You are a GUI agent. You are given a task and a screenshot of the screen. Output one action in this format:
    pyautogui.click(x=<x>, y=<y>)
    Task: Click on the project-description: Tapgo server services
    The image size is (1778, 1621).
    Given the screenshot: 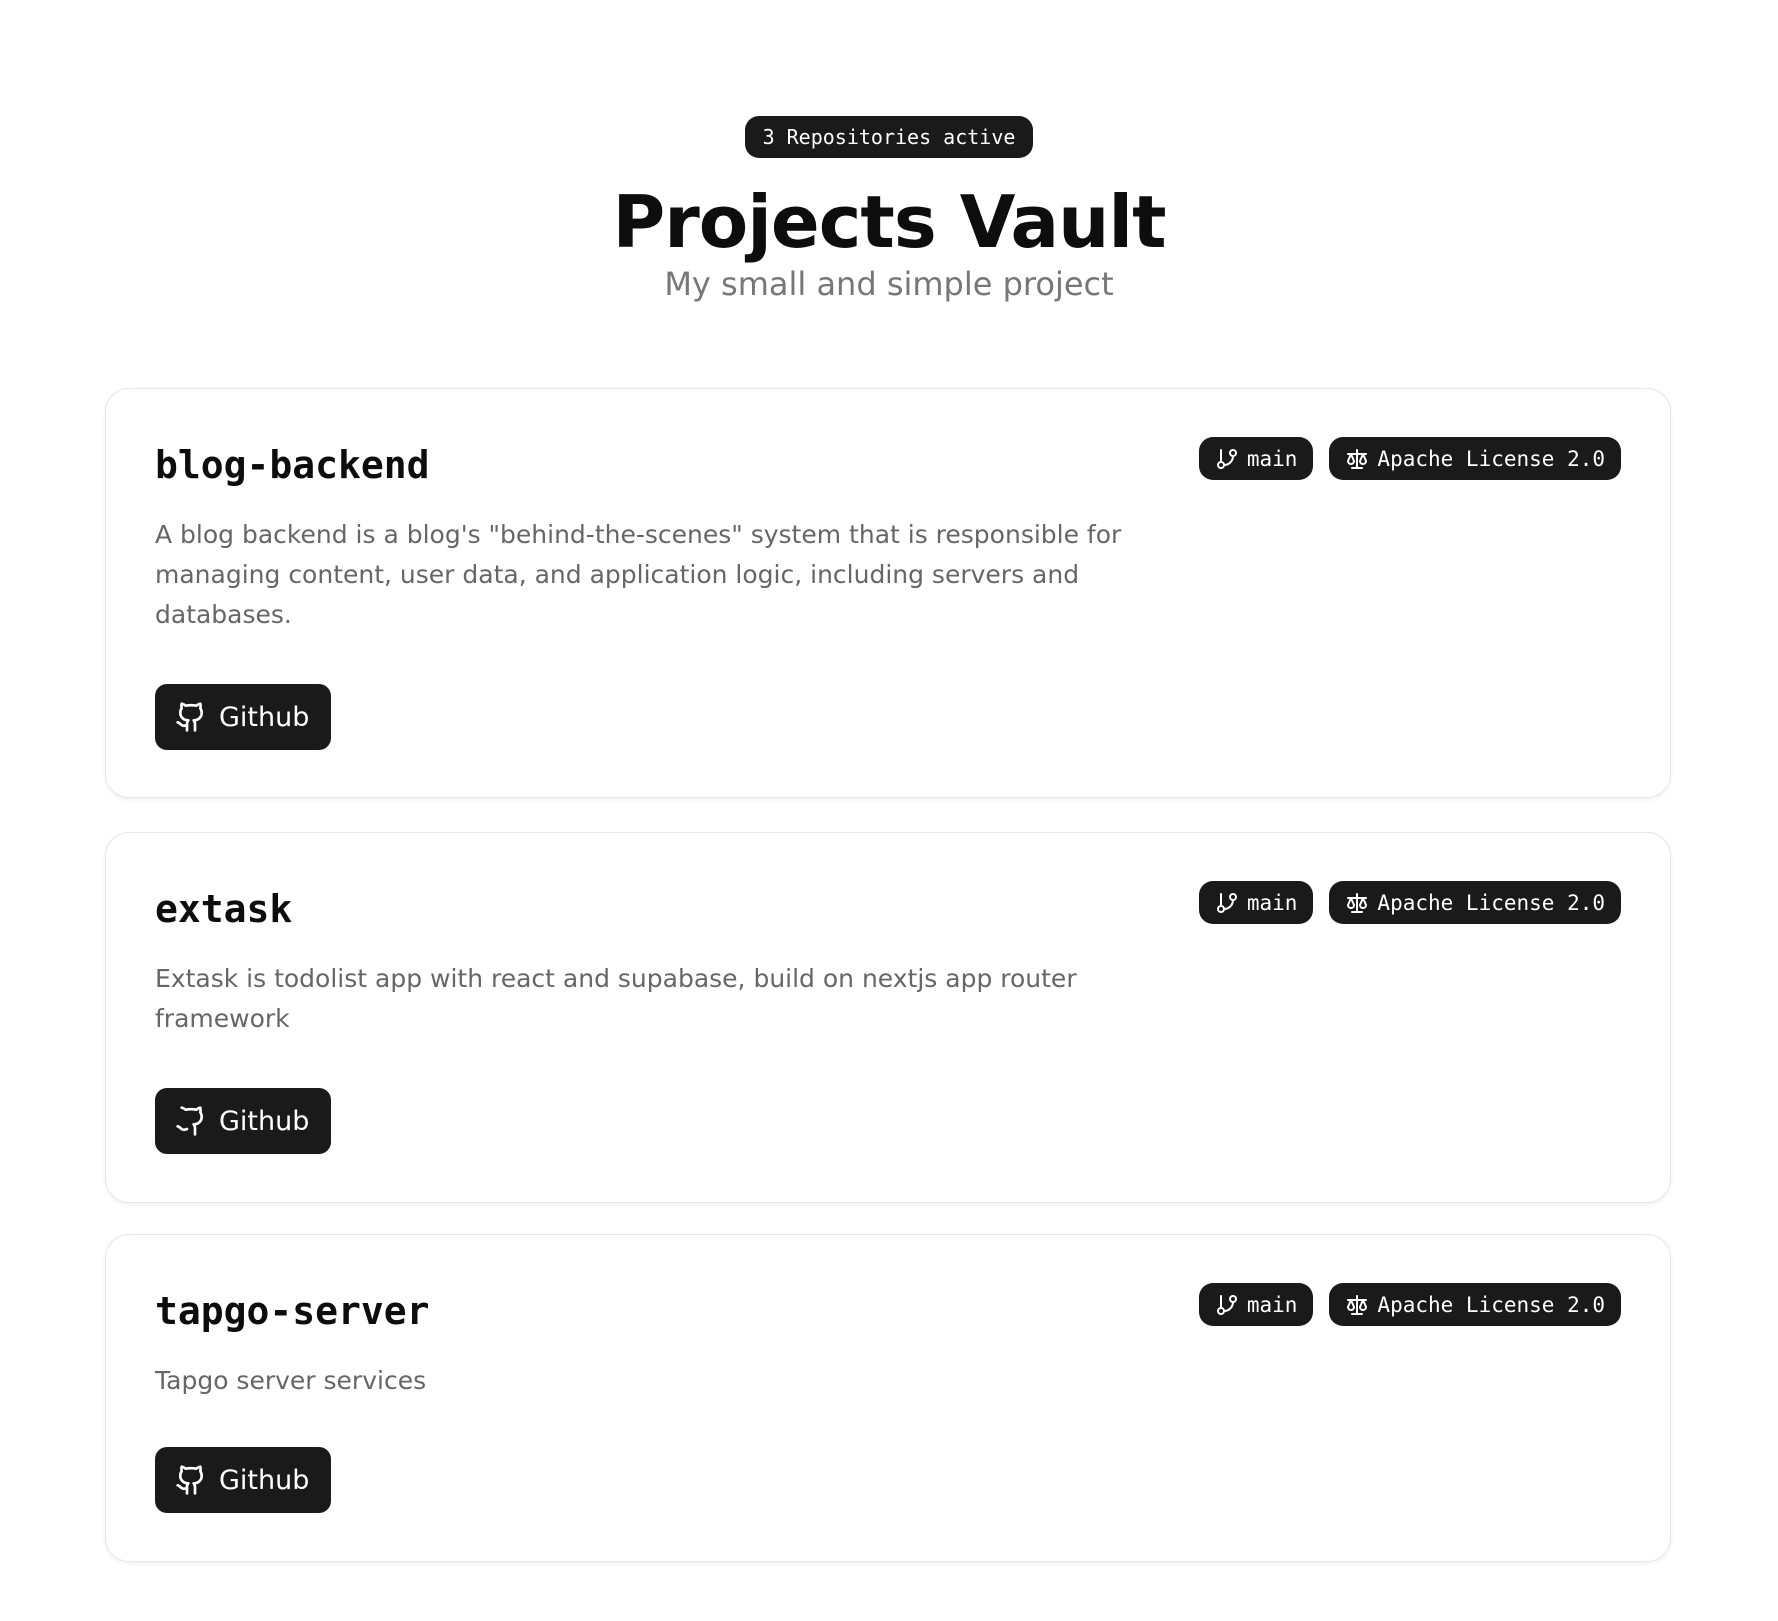 What is the action you would take?
    pyautogui.click(x=291, y=1380)
    